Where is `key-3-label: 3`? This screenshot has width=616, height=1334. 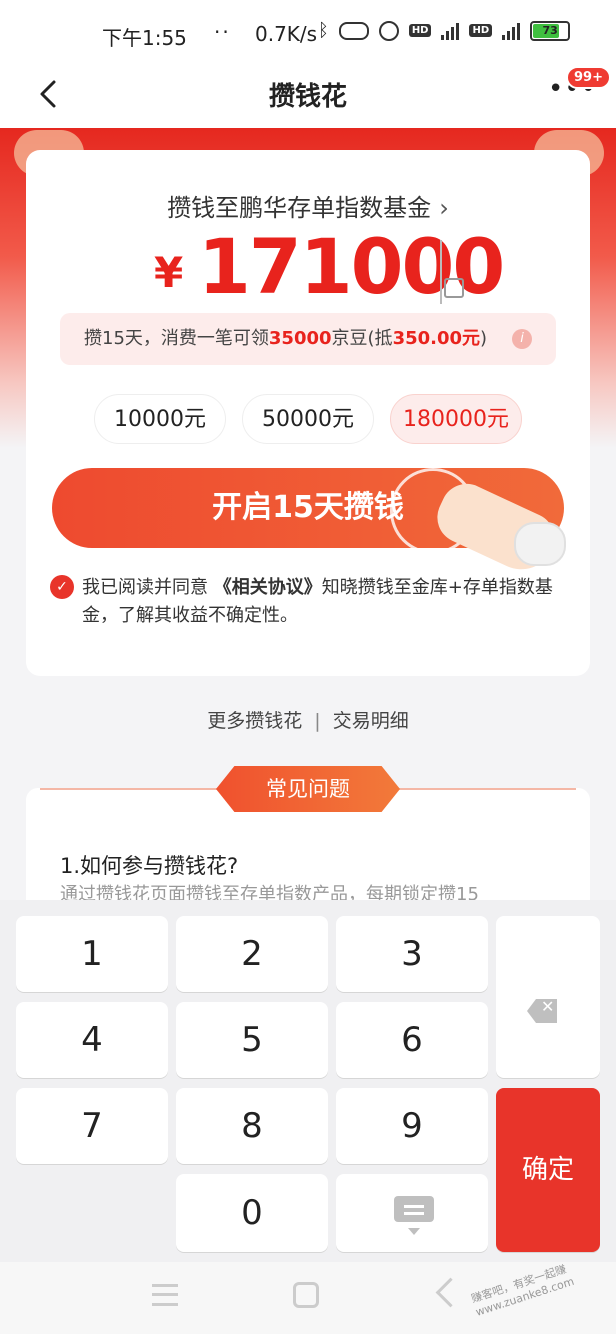
key-3-label: 3 is located at coordinates (412, 954).